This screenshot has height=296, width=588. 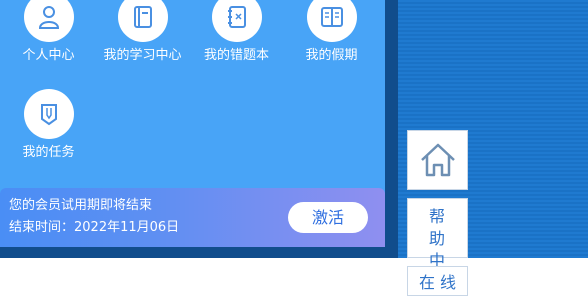 What do you see at coordinates (81, 205) in the screenshot?
I see `expiry-message: 您的会员试用期即将结束` at bounding box center [81, 205].